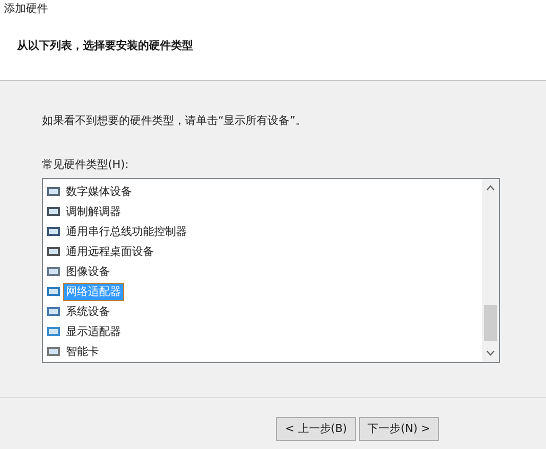 The image size is (546, 449). What do you see at coordinates (316, 429) in the screenshot?
I see `nav-button: < 上一步(B)` at bounding box center [316, 429].